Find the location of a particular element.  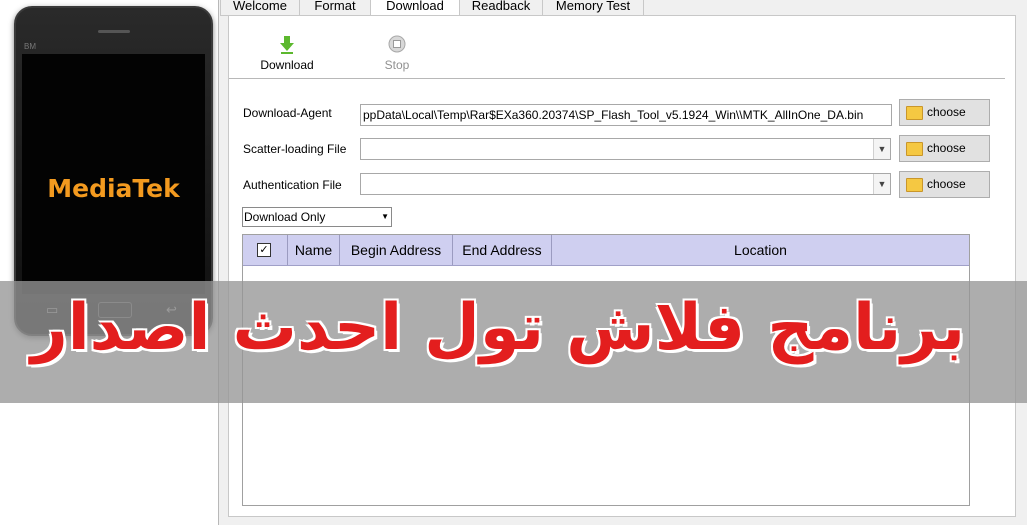

column-begin-address: Begin Address is located at coordinates (396, 250).